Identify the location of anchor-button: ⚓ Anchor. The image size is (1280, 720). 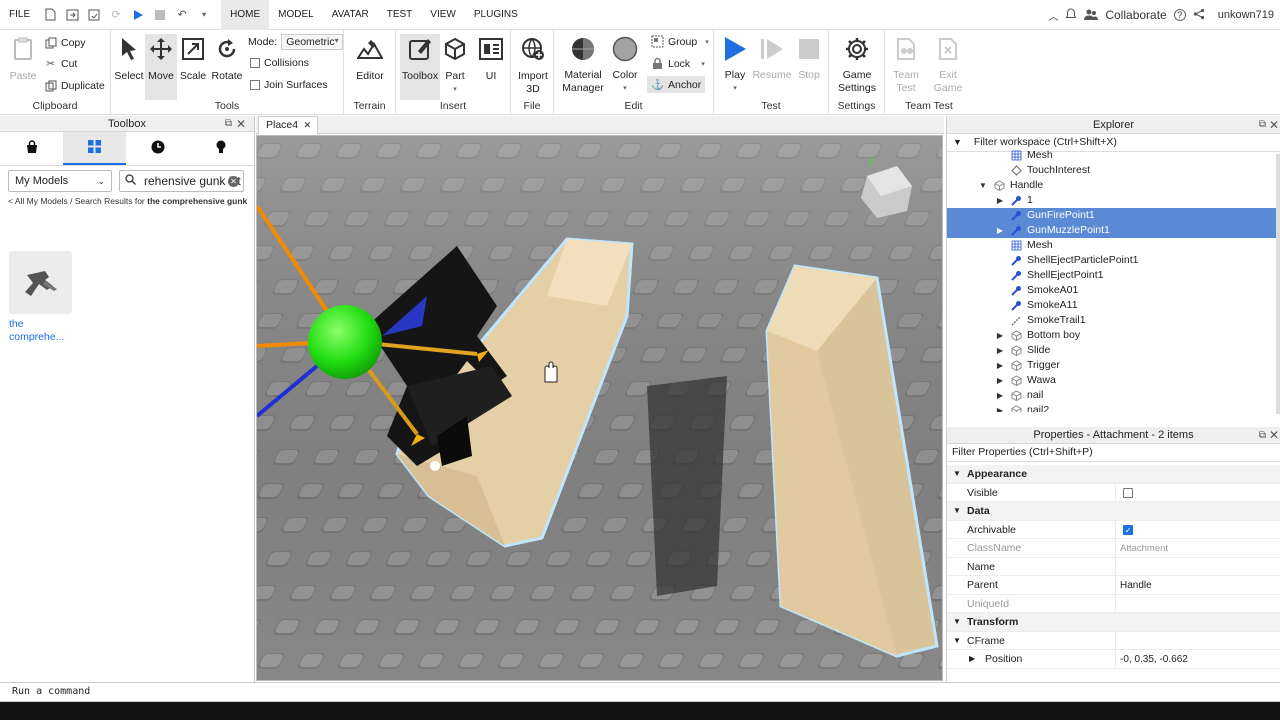
(676, 84).